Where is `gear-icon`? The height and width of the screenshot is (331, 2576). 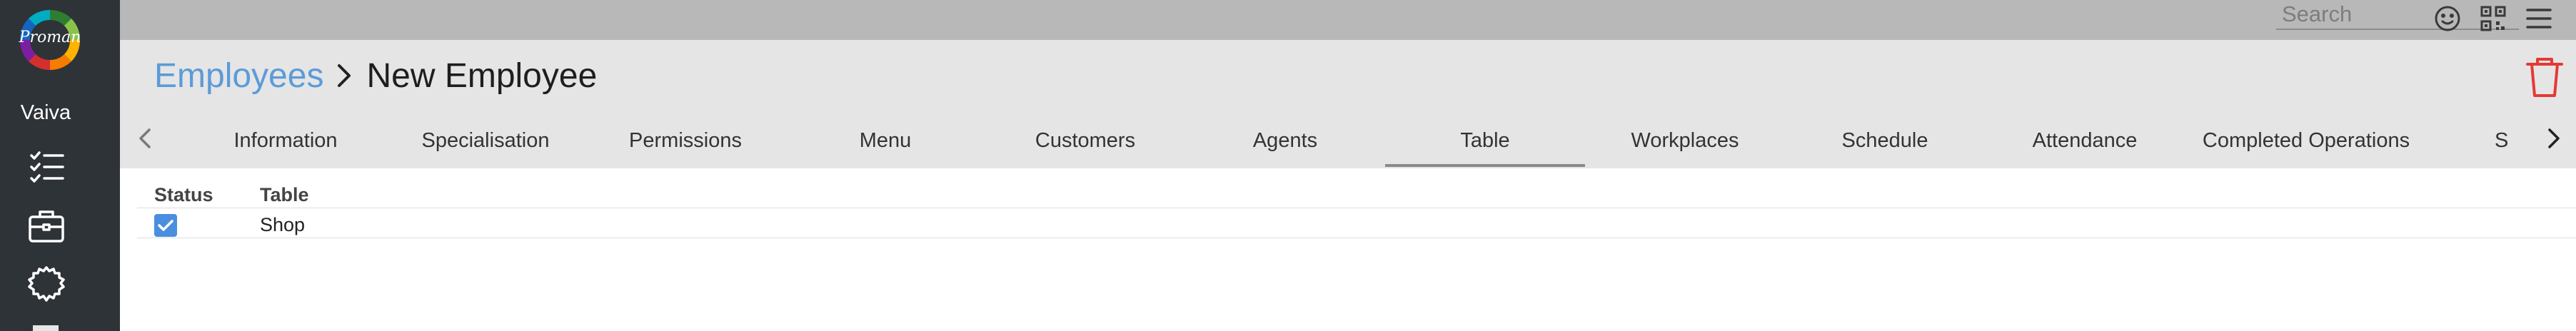 gear-icon is located at coordinates (46, 284).